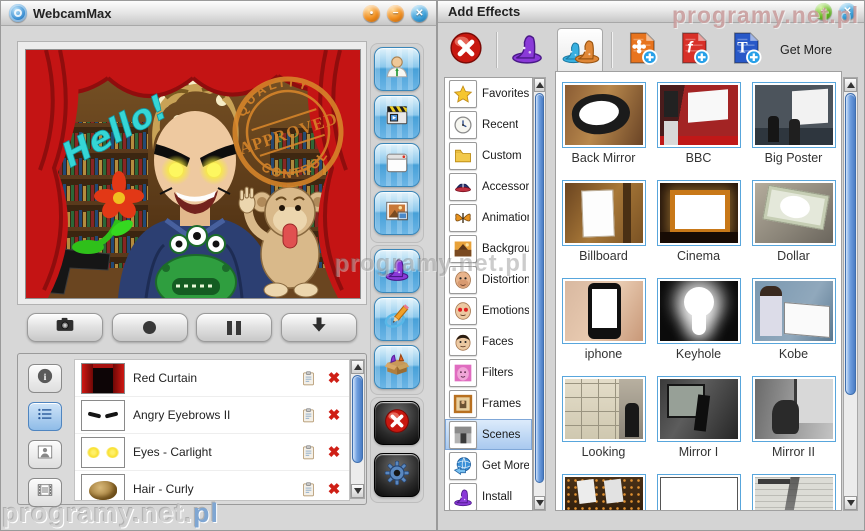 The width and height of the screenshot is (865, 531). I want to click on person-icon, so click(397, 69).